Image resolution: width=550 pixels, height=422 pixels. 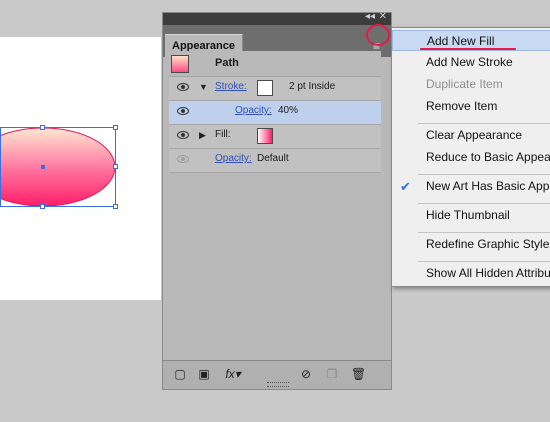 What do you see at coordinates (275, 113) in the screenshot?
I see `stroke-opacity-row: Opacity: 40%` at bounding box center [275, 113].